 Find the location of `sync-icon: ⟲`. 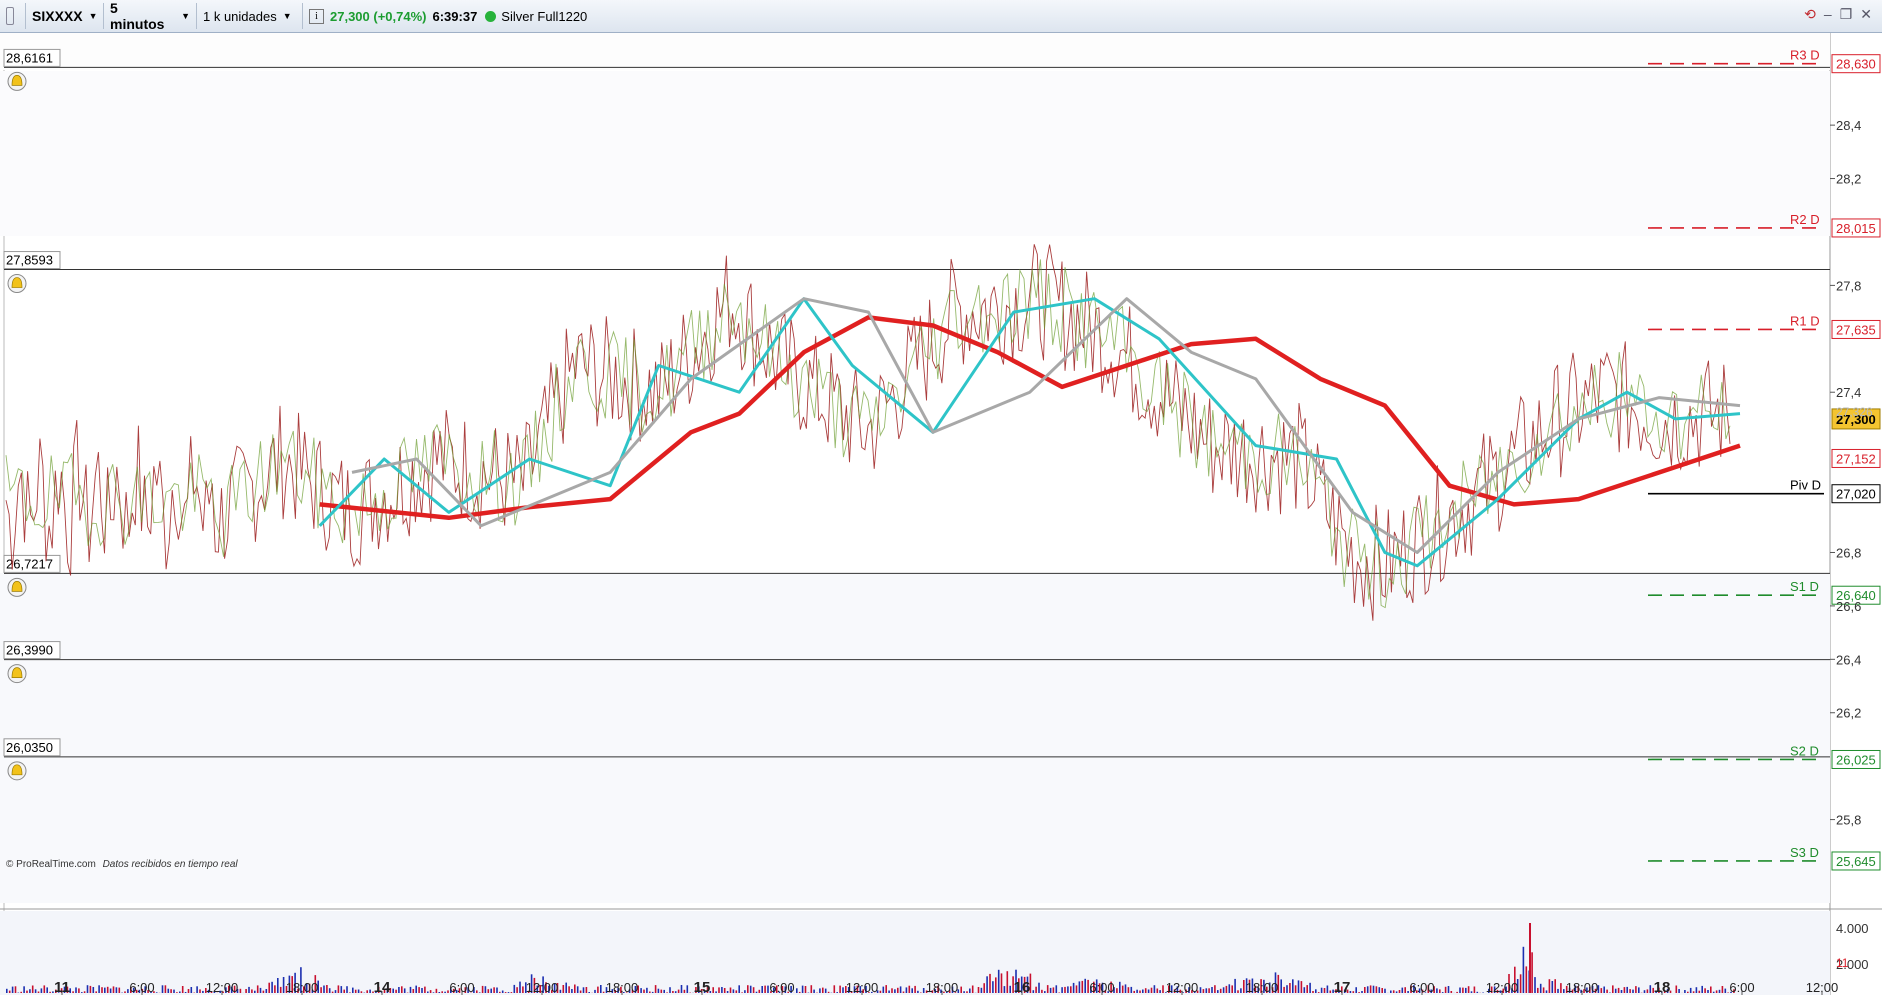

sync-icon: ⟲ is located at coordinates (1810, 14).